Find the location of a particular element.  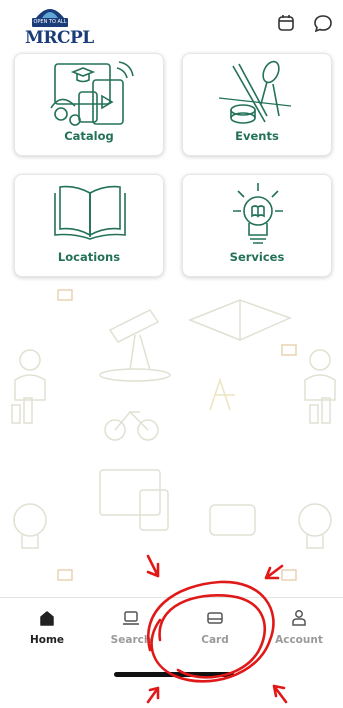

library-logo: OPEN TO ALL MRCPL is located at coordinates (58, 26).